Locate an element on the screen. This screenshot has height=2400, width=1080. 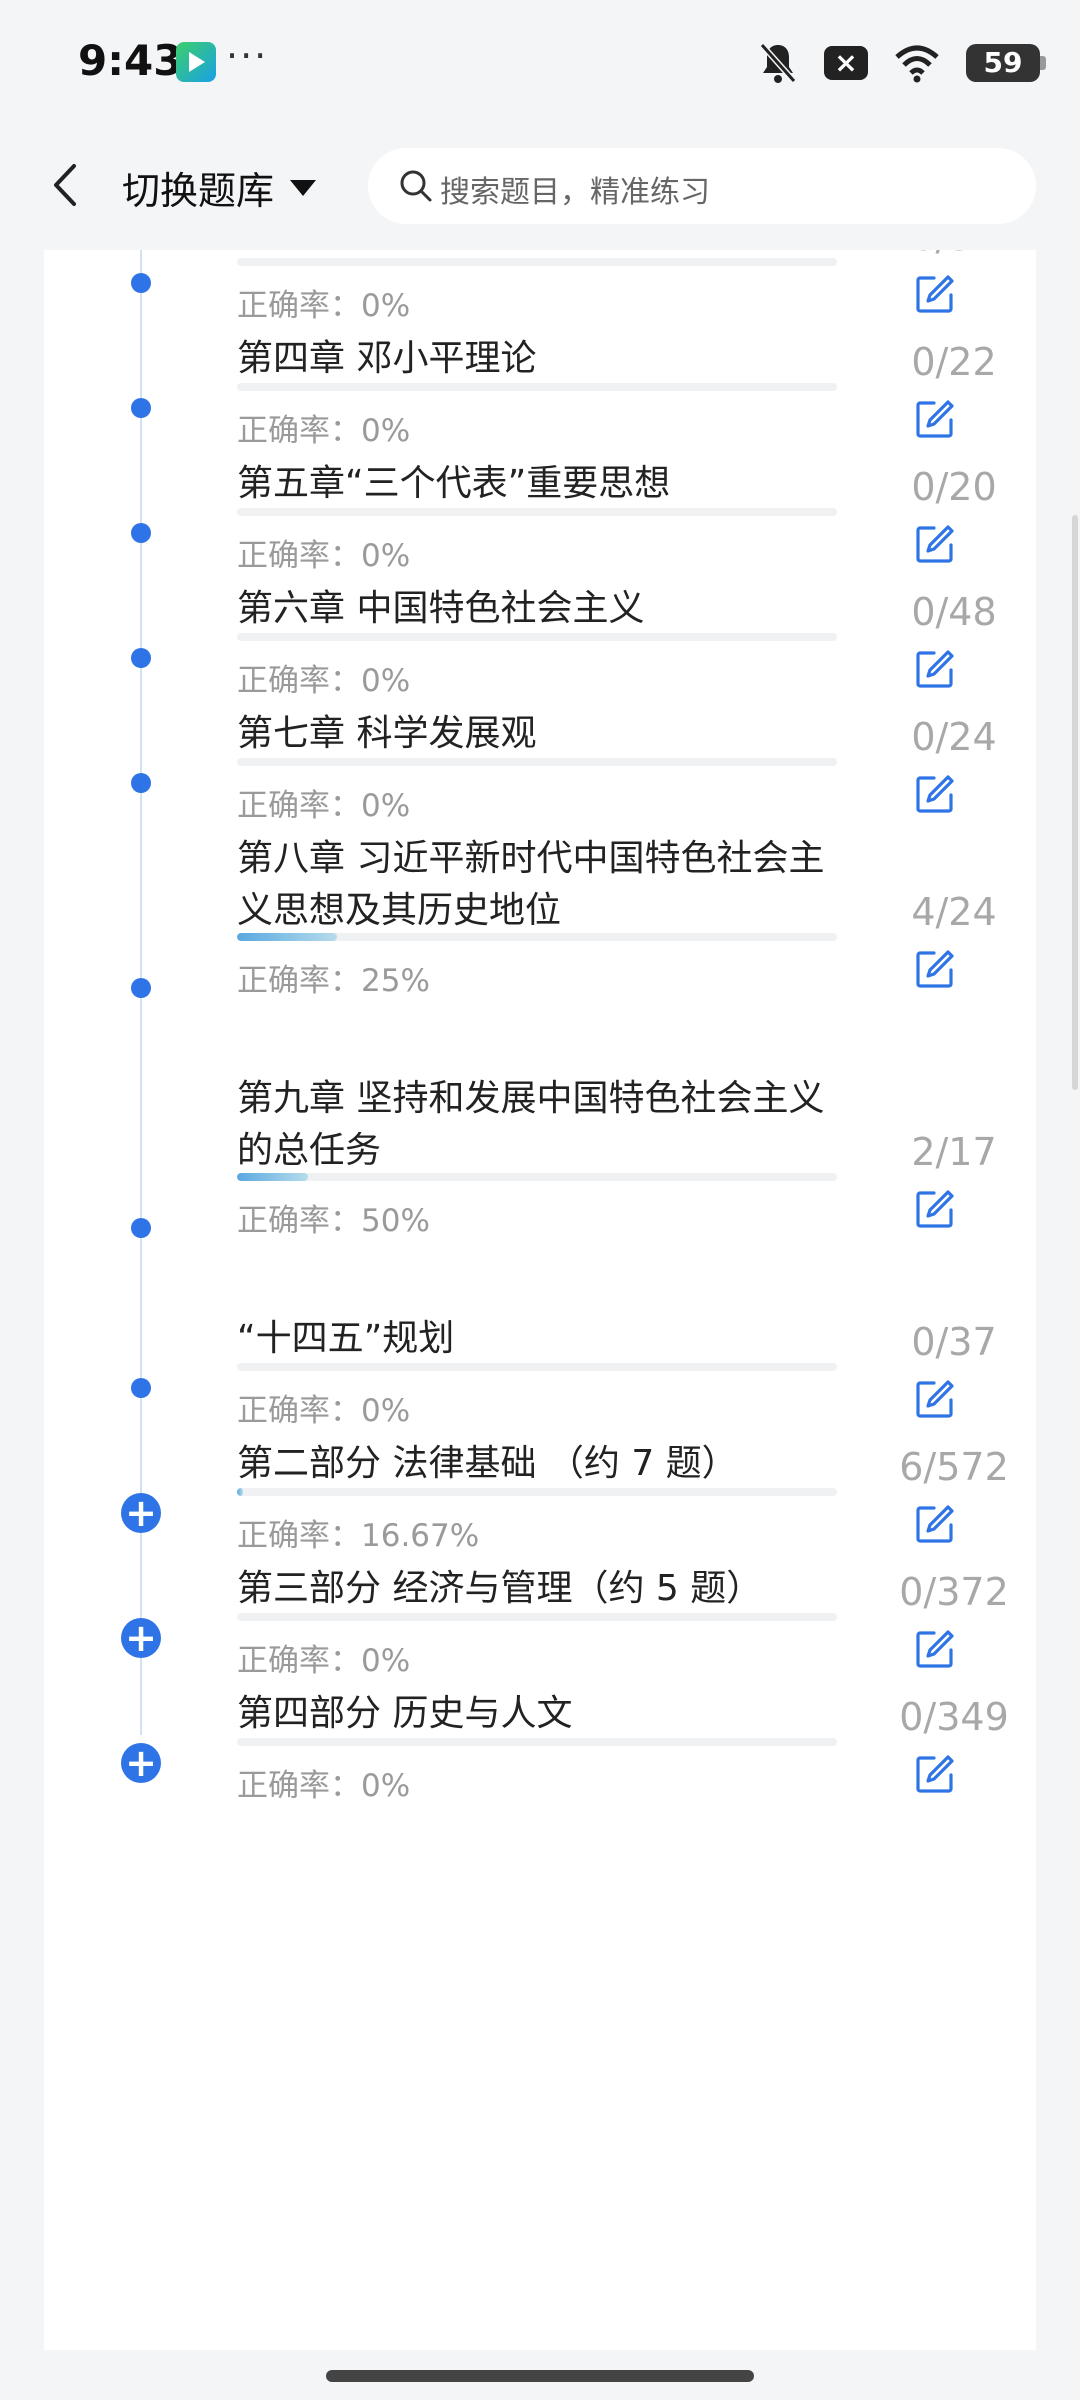
chapter-title: 第九章 坚持和发展中国特色社会主义的总任务 is located at coordinates (547, 1125).